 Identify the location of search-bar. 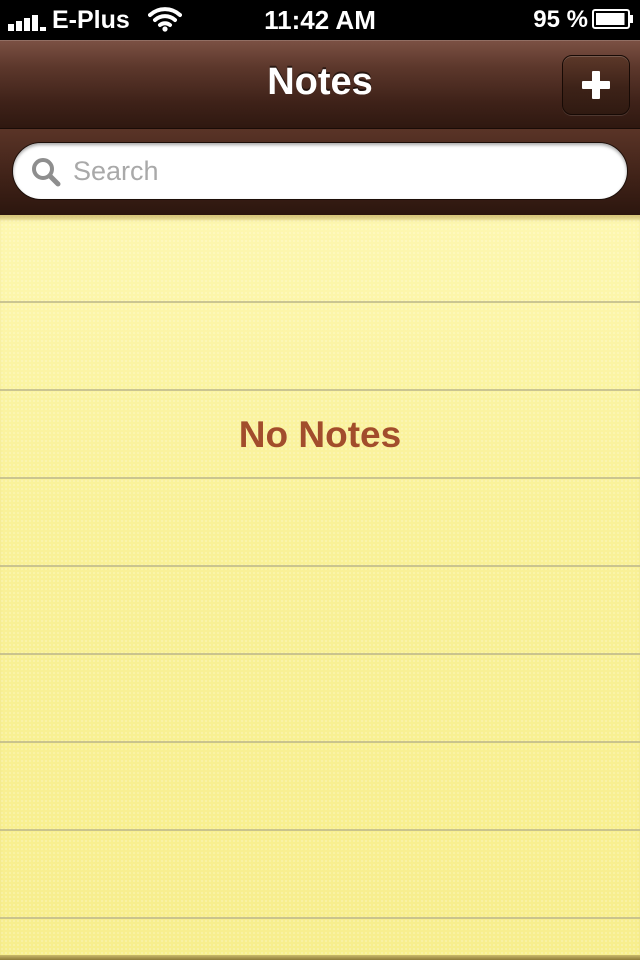
(320, 172).